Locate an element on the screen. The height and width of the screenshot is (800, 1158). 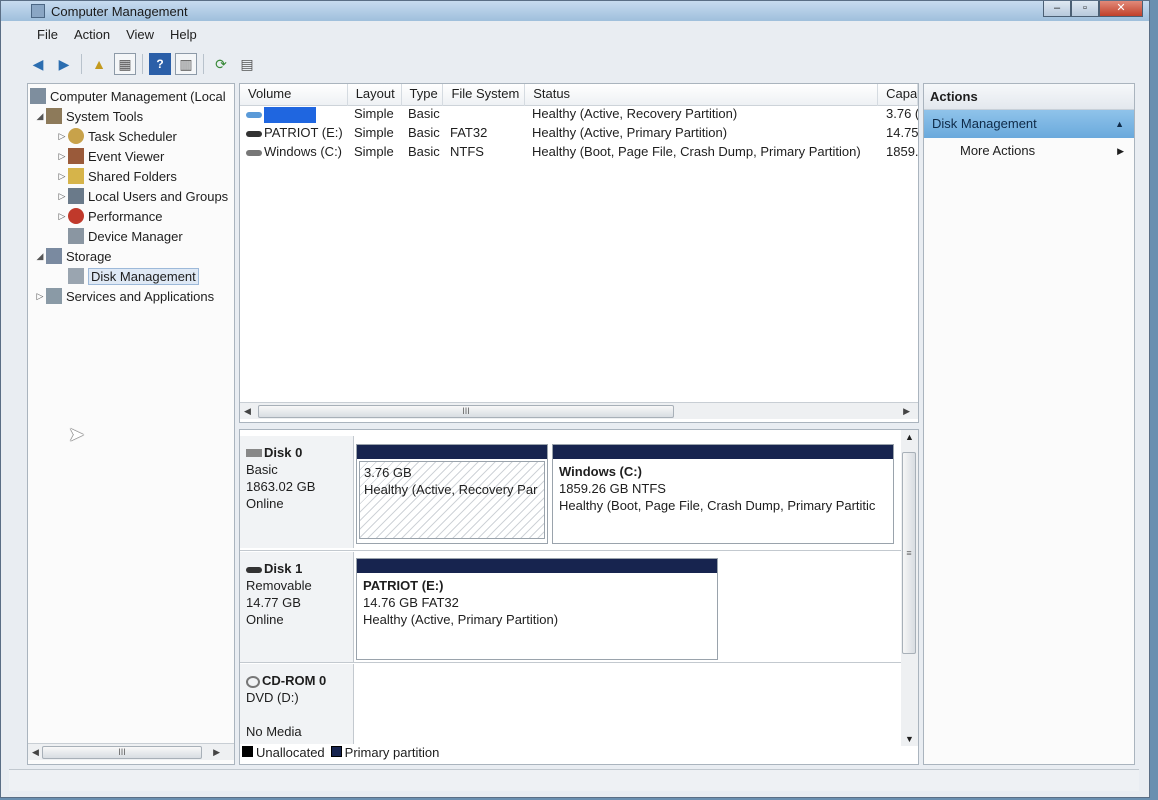
menu-action: Action is located at coordinates (92, 36).